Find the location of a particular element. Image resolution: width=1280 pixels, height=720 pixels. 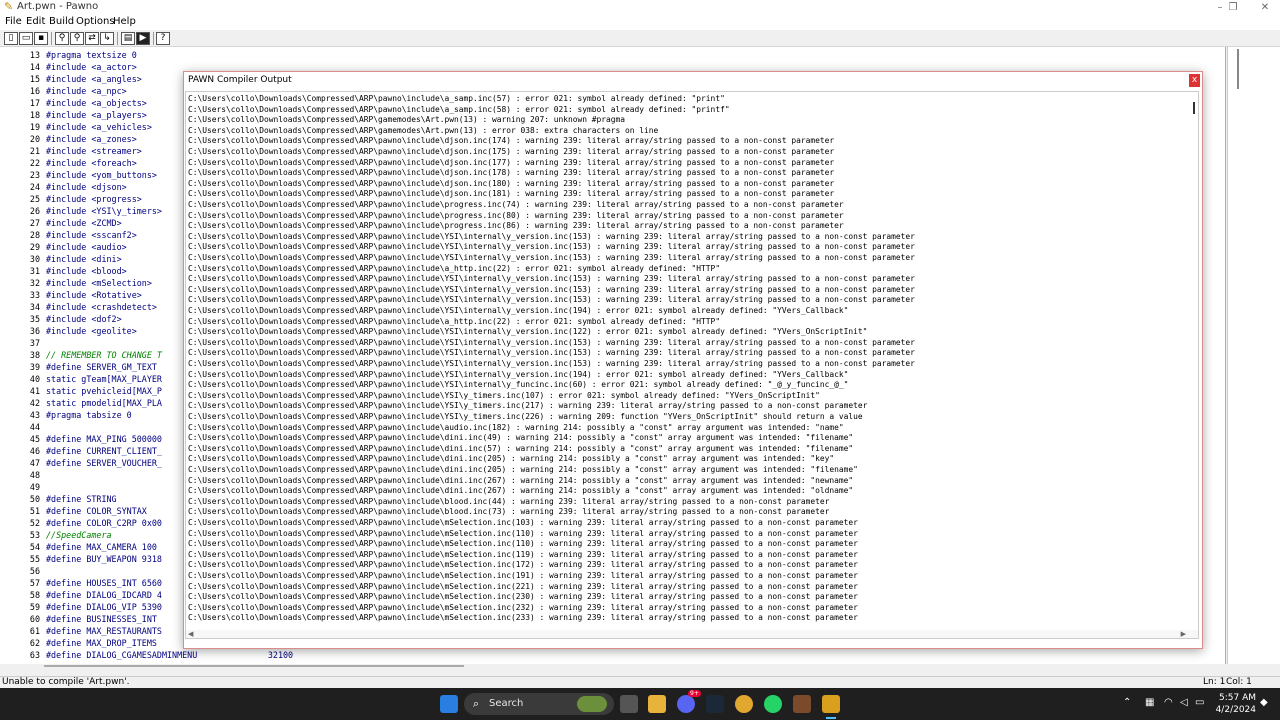

code-line: #define BUSINESSES_INT is located at coordinates (101, 619).